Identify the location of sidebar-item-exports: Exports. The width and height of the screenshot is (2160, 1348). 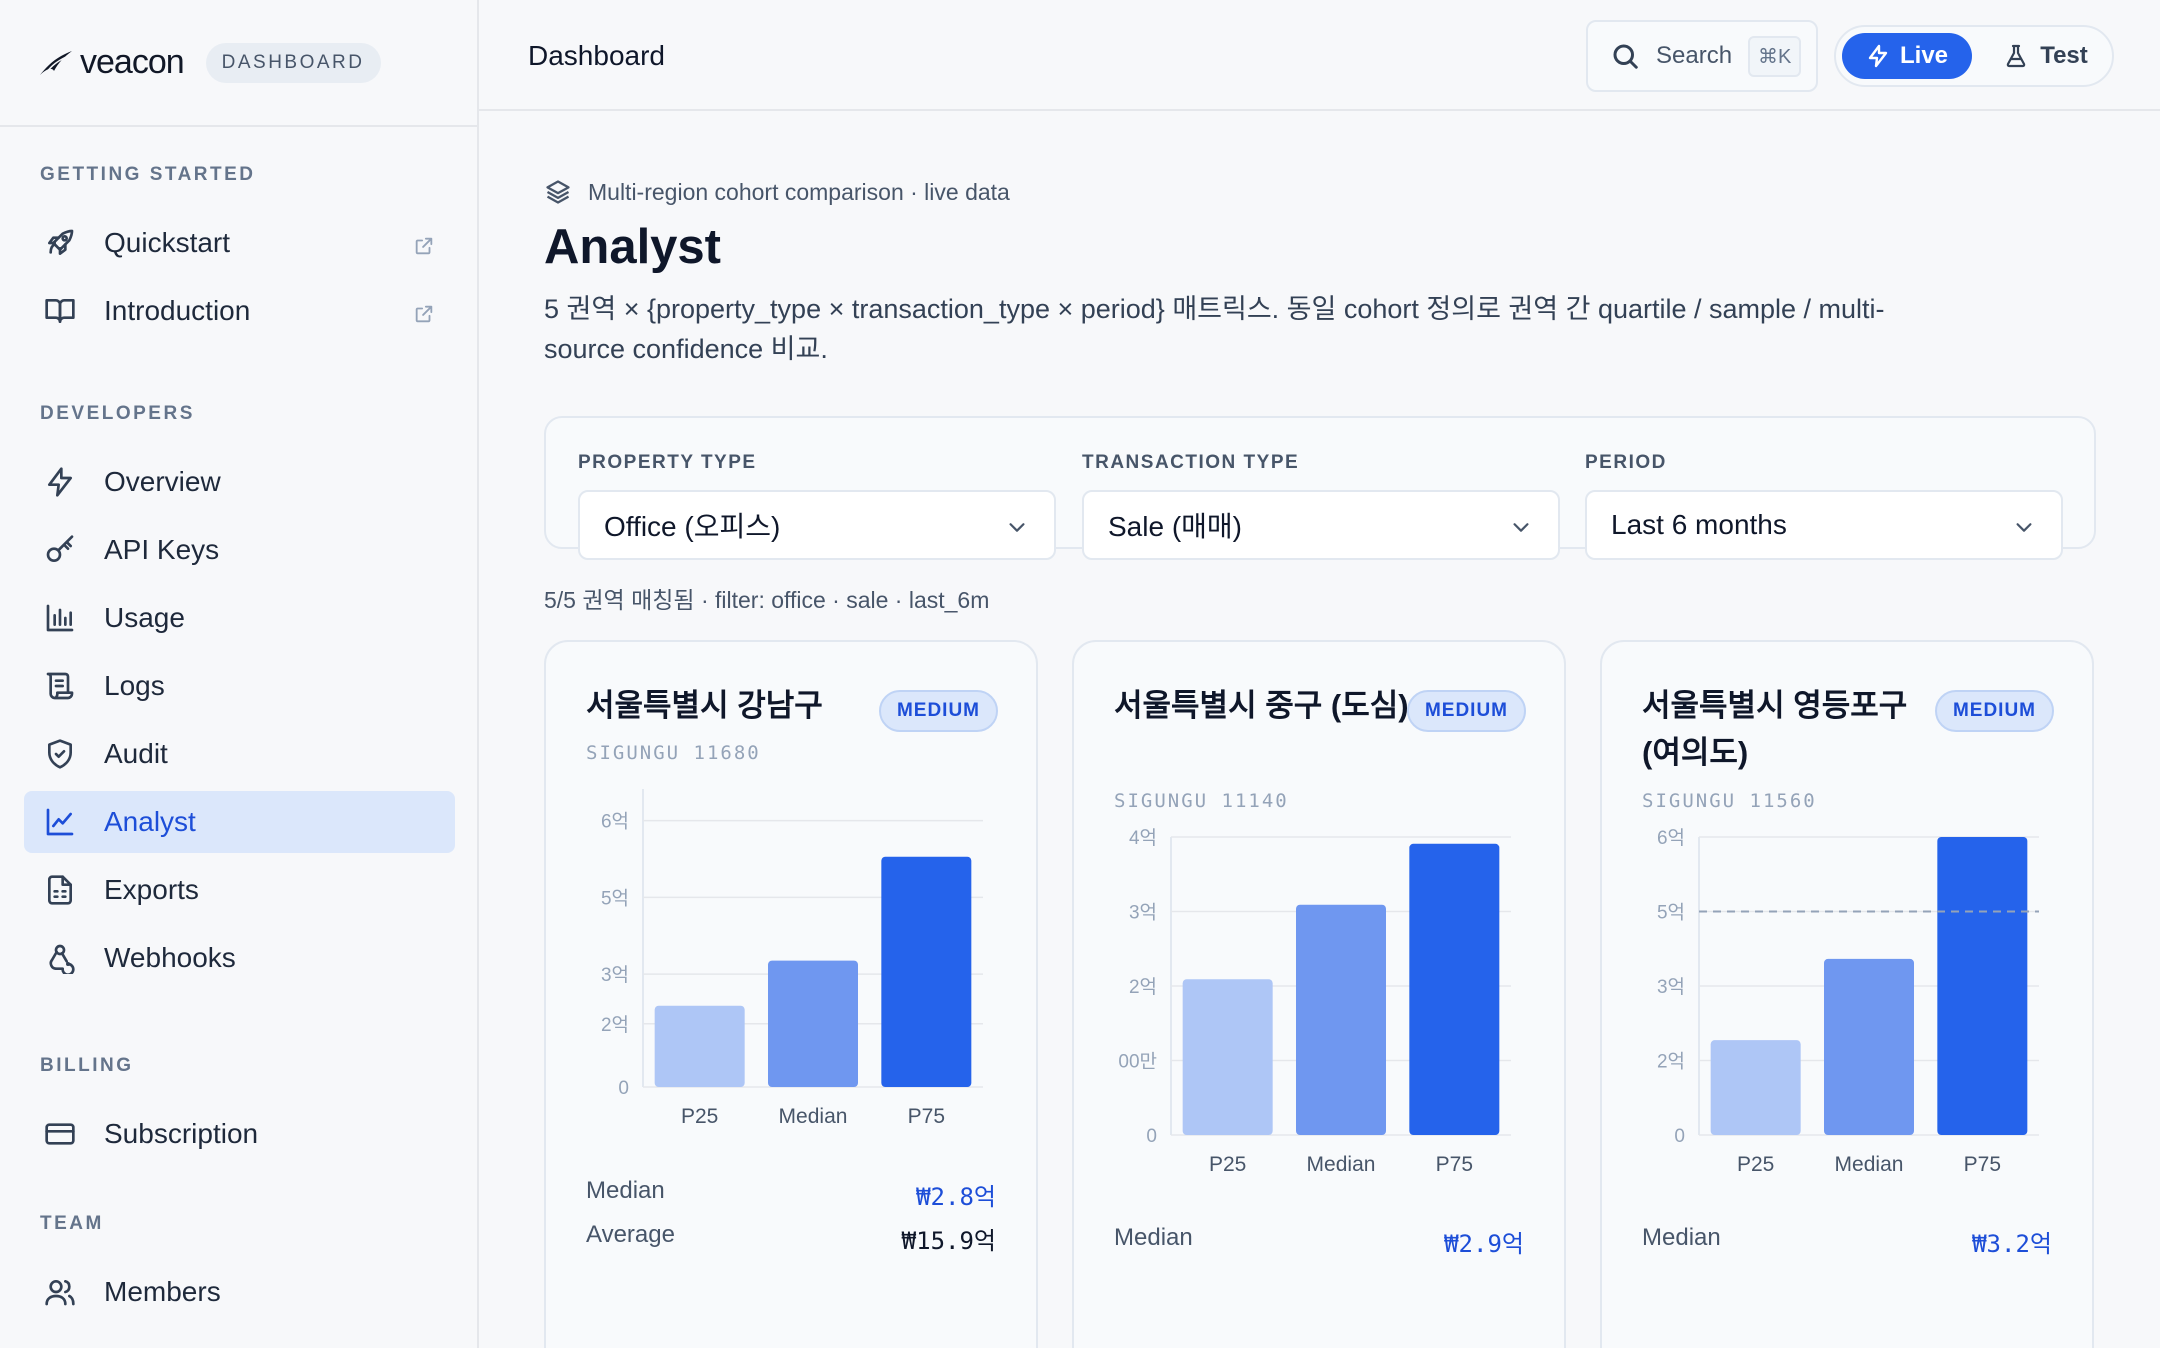
(239, 890).